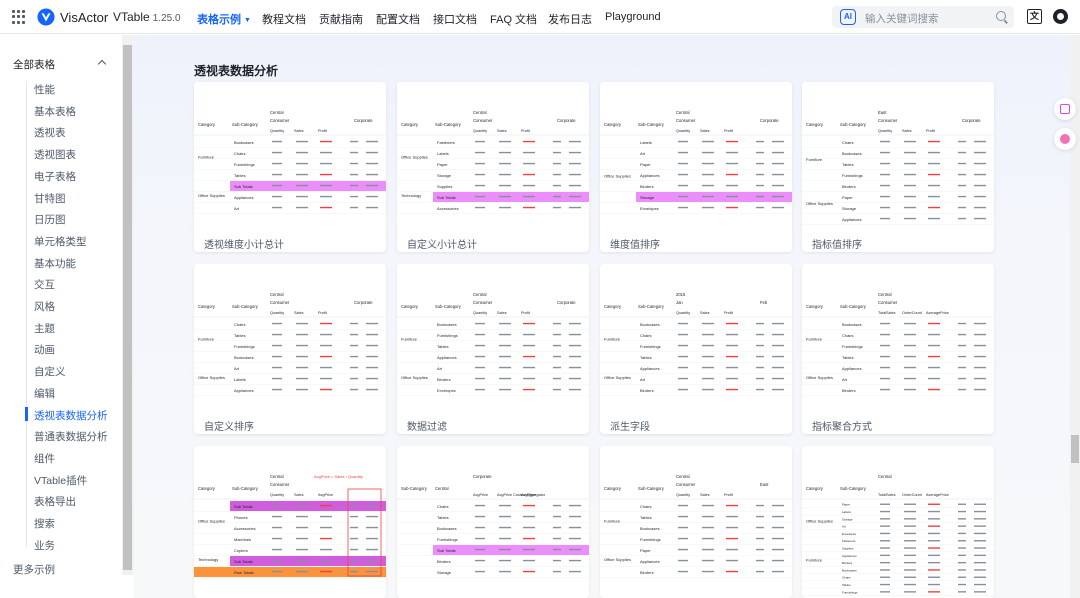  I want to click on thumb-header: Profit, so click(931, 131).